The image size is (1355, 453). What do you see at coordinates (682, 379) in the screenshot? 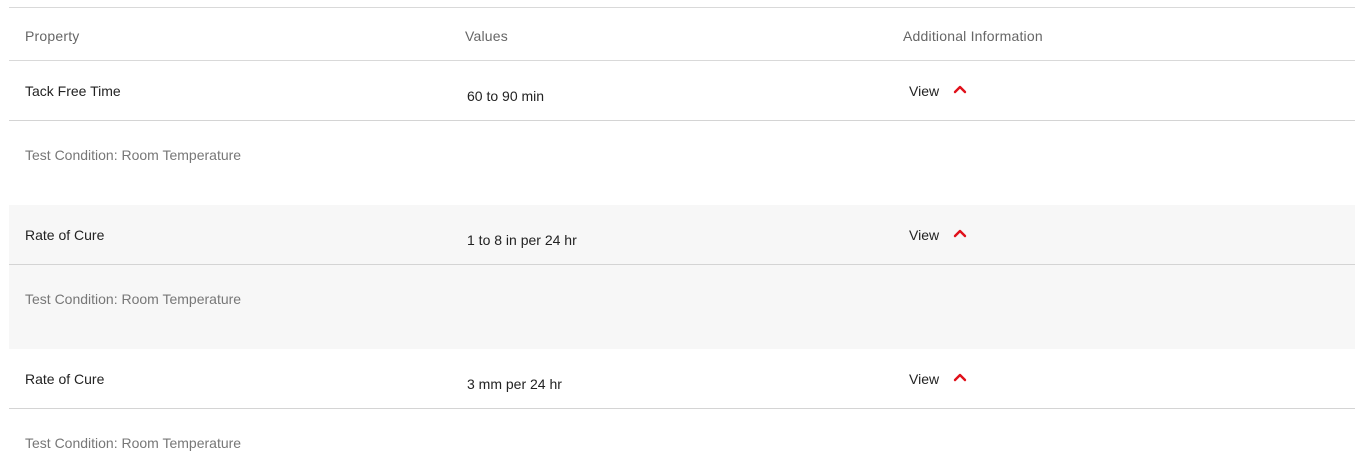
I see `table-row: Rate of Cure 3 mm per 24 hr View` at bounding box center [682, 379].